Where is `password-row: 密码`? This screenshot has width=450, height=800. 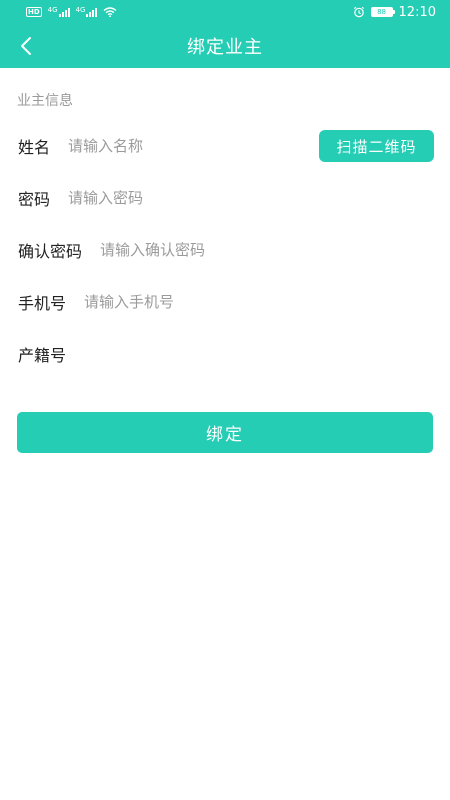
password-row: 密码 is located at coordinates (225, 198).